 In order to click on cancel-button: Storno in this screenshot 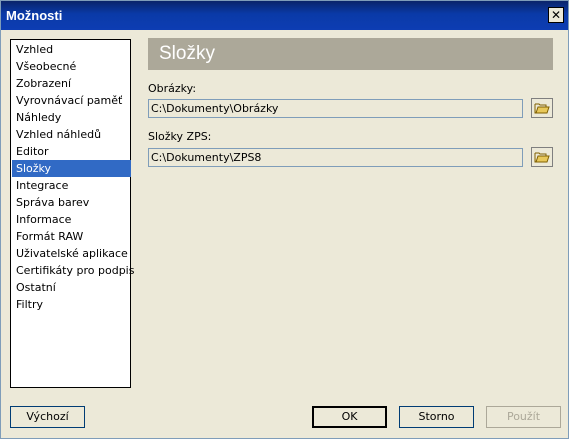, I will do `click(436, 417)`.